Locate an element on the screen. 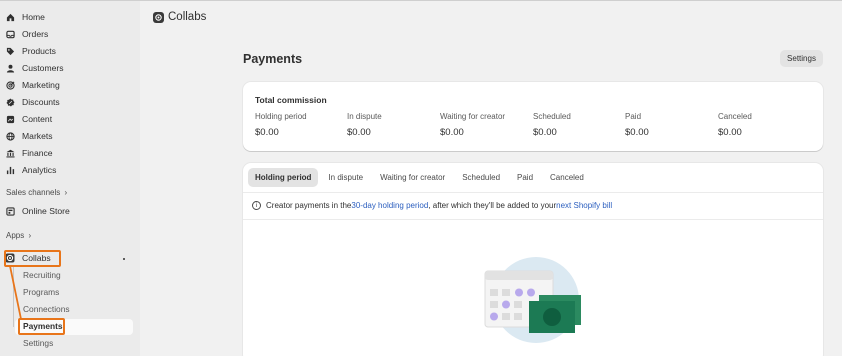 This screenshot has height=356, width=842. info-text: Creator payments in the is located at coordinates (309, 205).